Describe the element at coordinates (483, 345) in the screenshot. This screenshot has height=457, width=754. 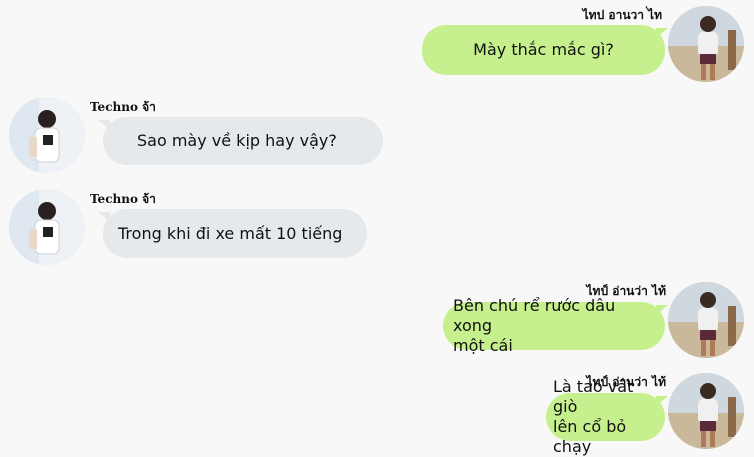
I see `message-text-line: một cái` at that location.